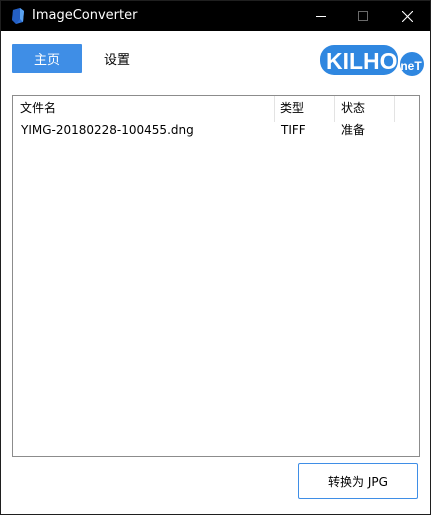 The width and height of the screenshot is (431, 515). I want to click on close-icon, so click(407, 16).